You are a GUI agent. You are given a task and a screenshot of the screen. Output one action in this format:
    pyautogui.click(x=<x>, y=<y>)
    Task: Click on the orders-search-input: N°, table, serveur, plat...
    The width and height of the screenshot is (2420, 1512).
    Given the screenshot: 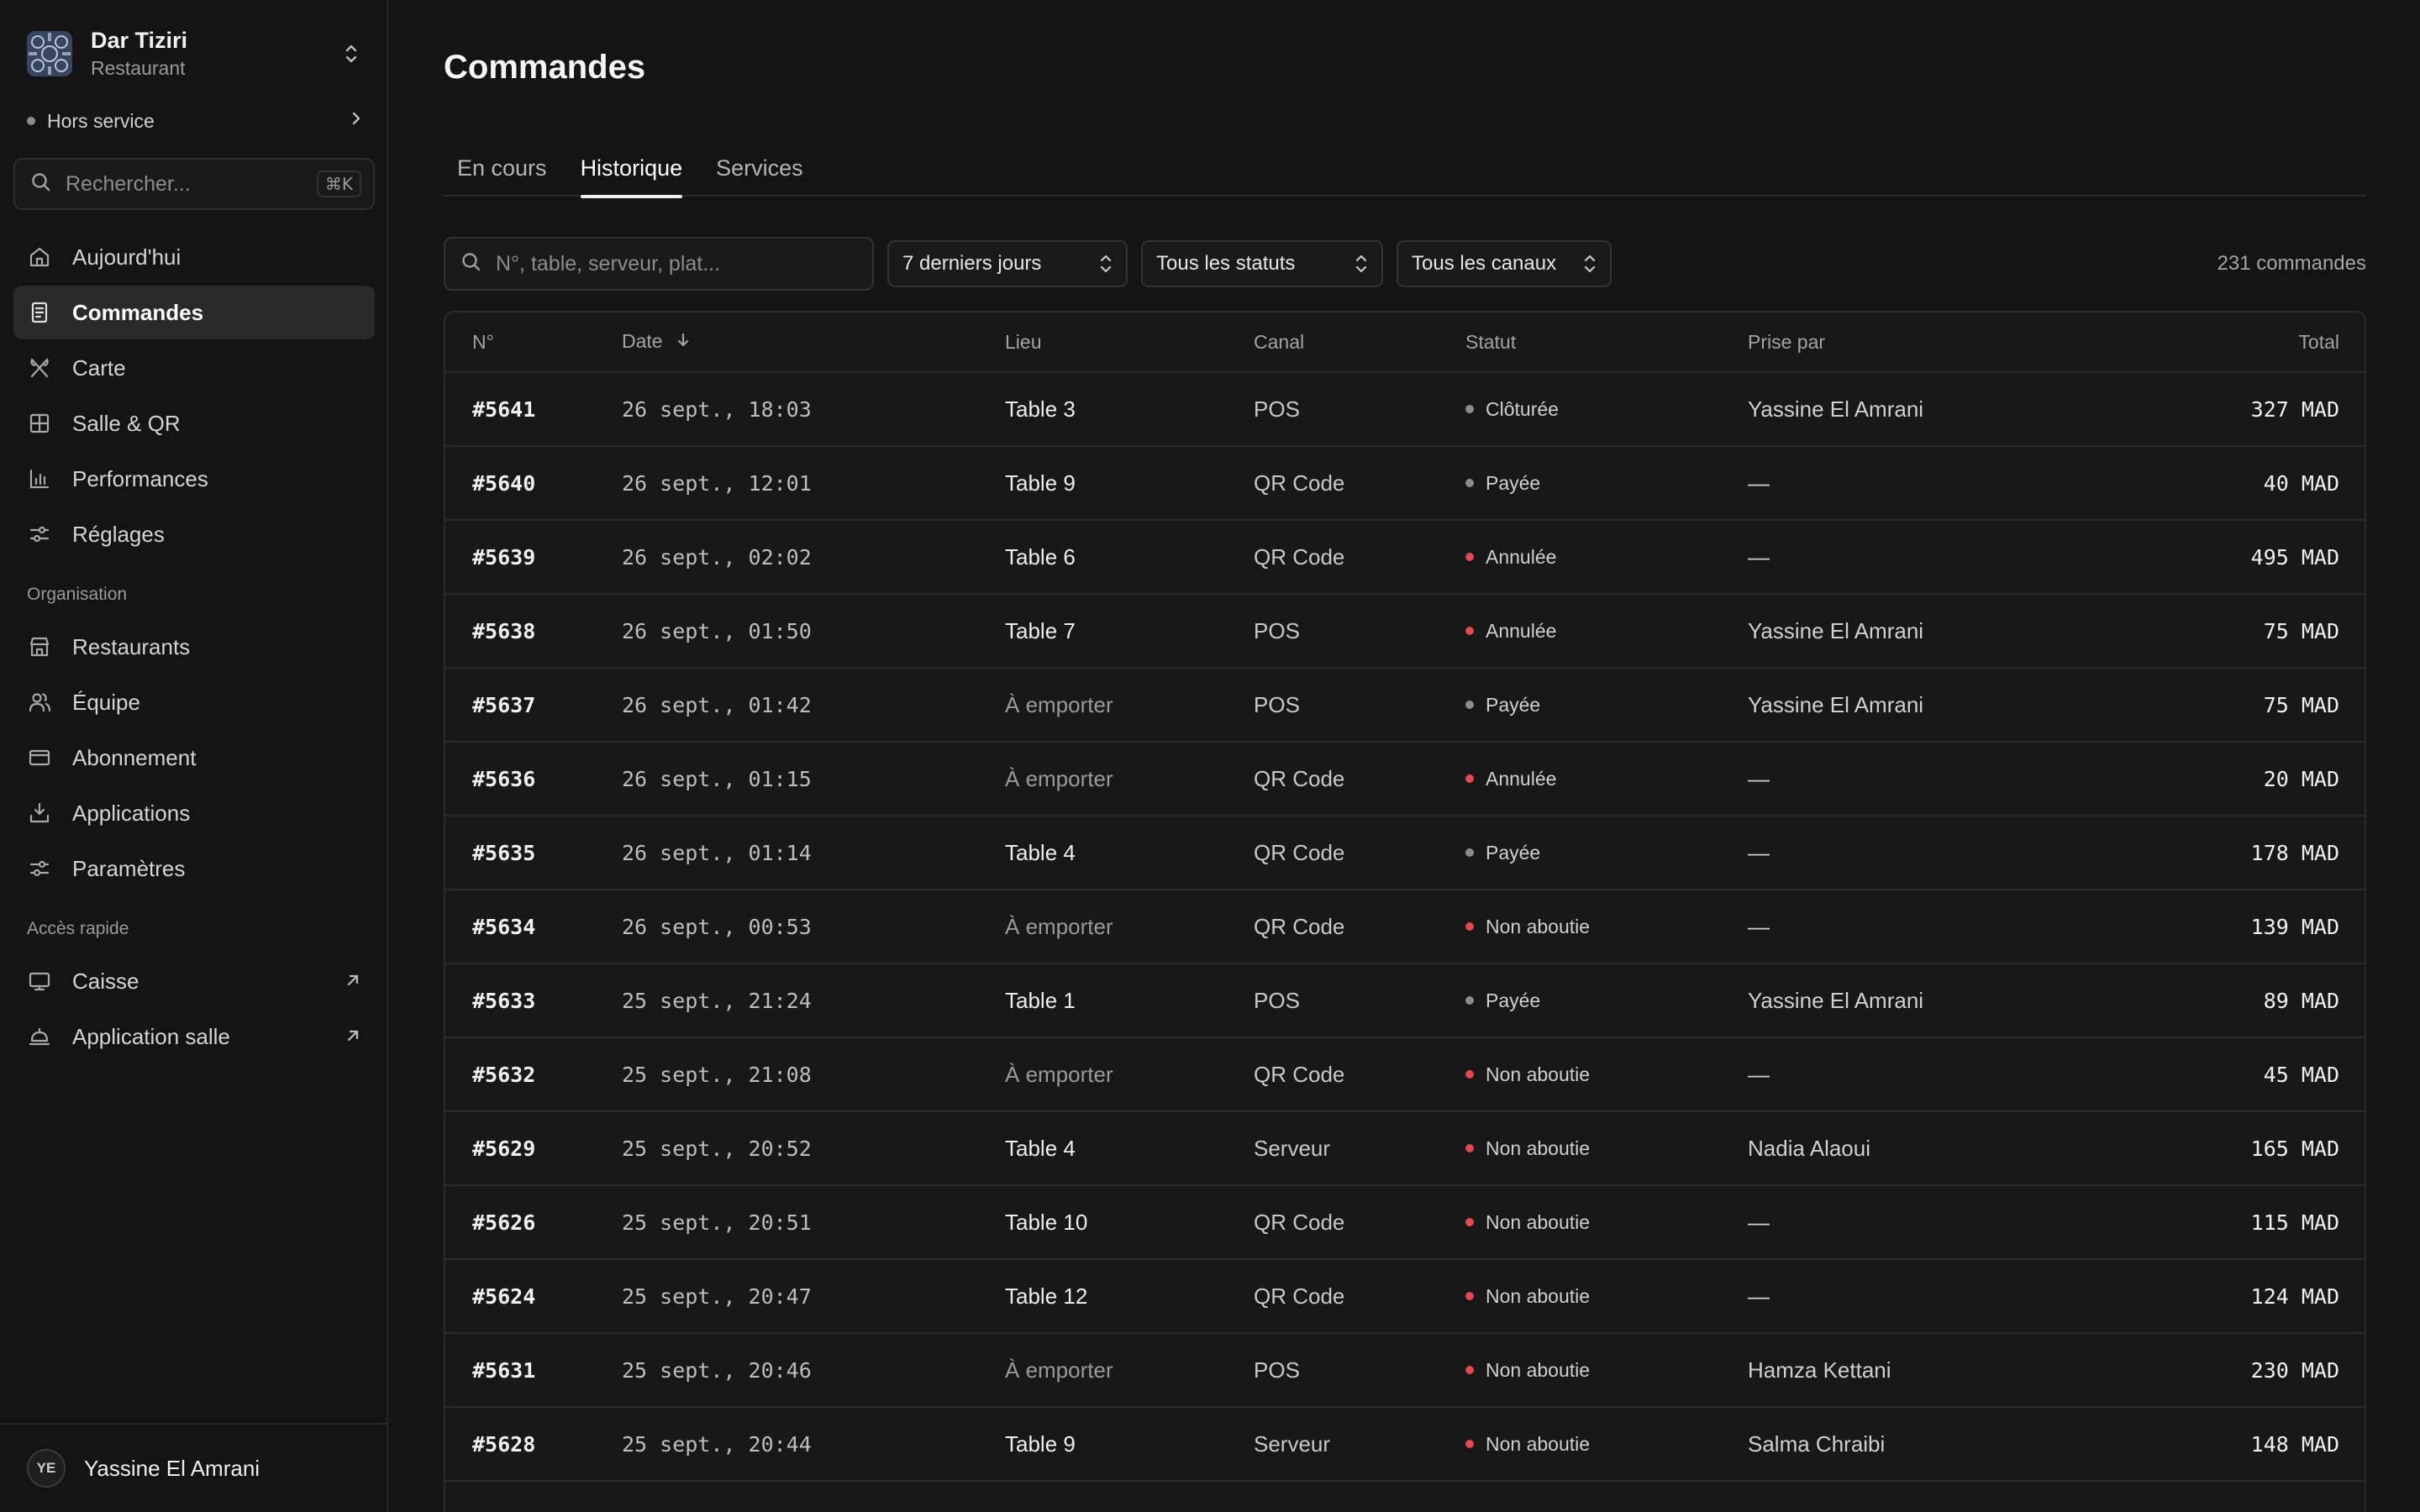 What is the action you would take?
    pyautogui.click(x=659, y=264)
    